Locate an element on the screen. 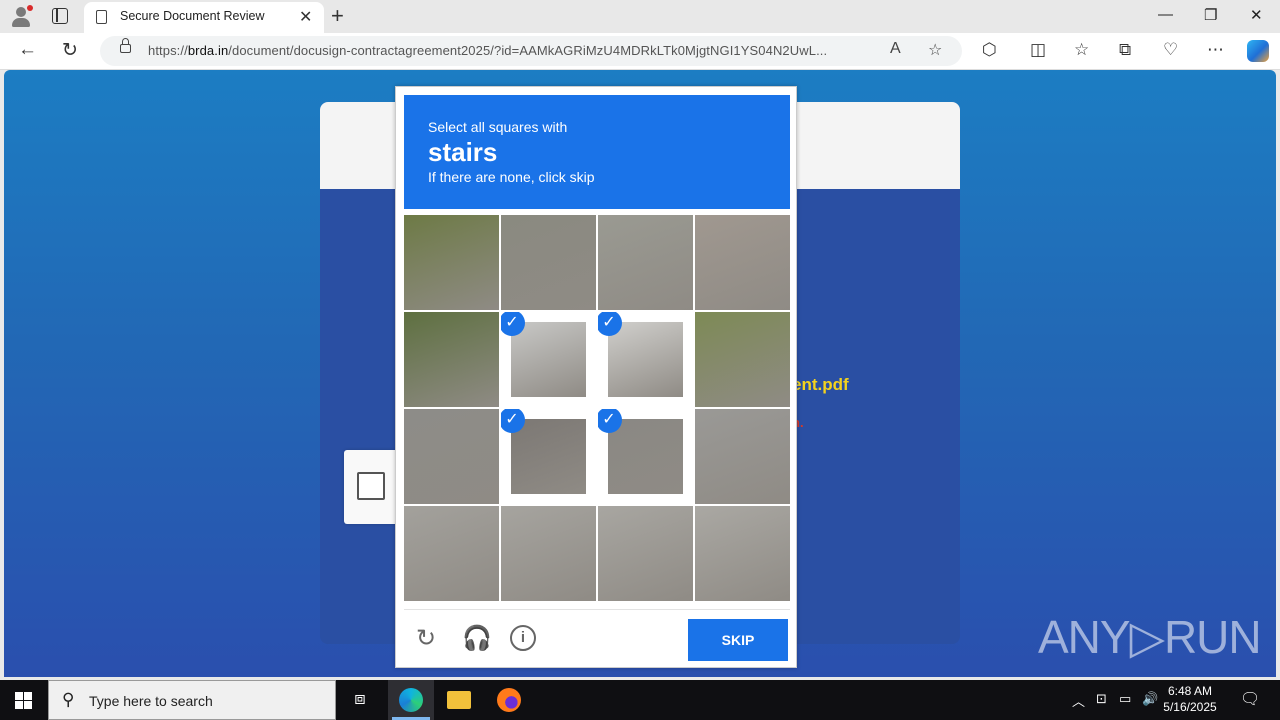 This screenshot has width=1280, height=720. tab-title: Secure Document Review is located at coordinates (192, 16).